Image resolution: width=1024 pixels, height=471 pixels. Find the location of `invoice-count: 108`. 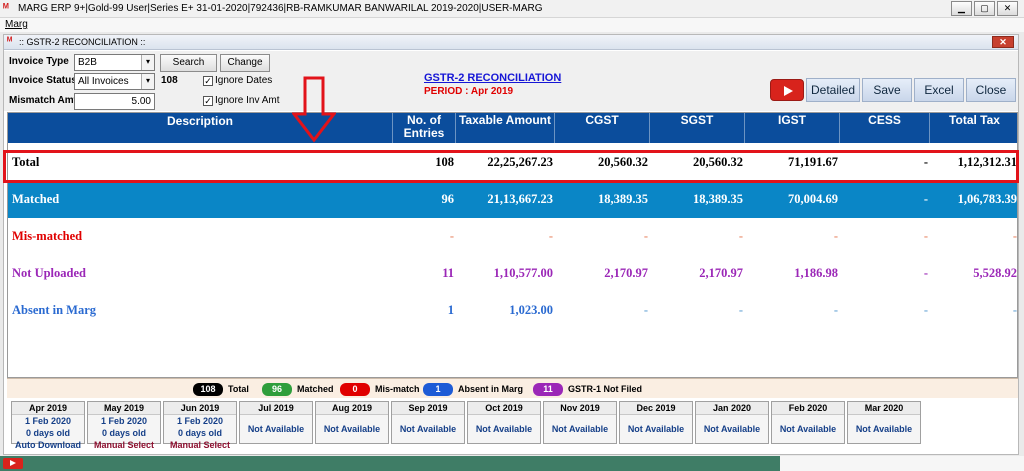

invoice-count: 108 is located at coordinates (169, 80).